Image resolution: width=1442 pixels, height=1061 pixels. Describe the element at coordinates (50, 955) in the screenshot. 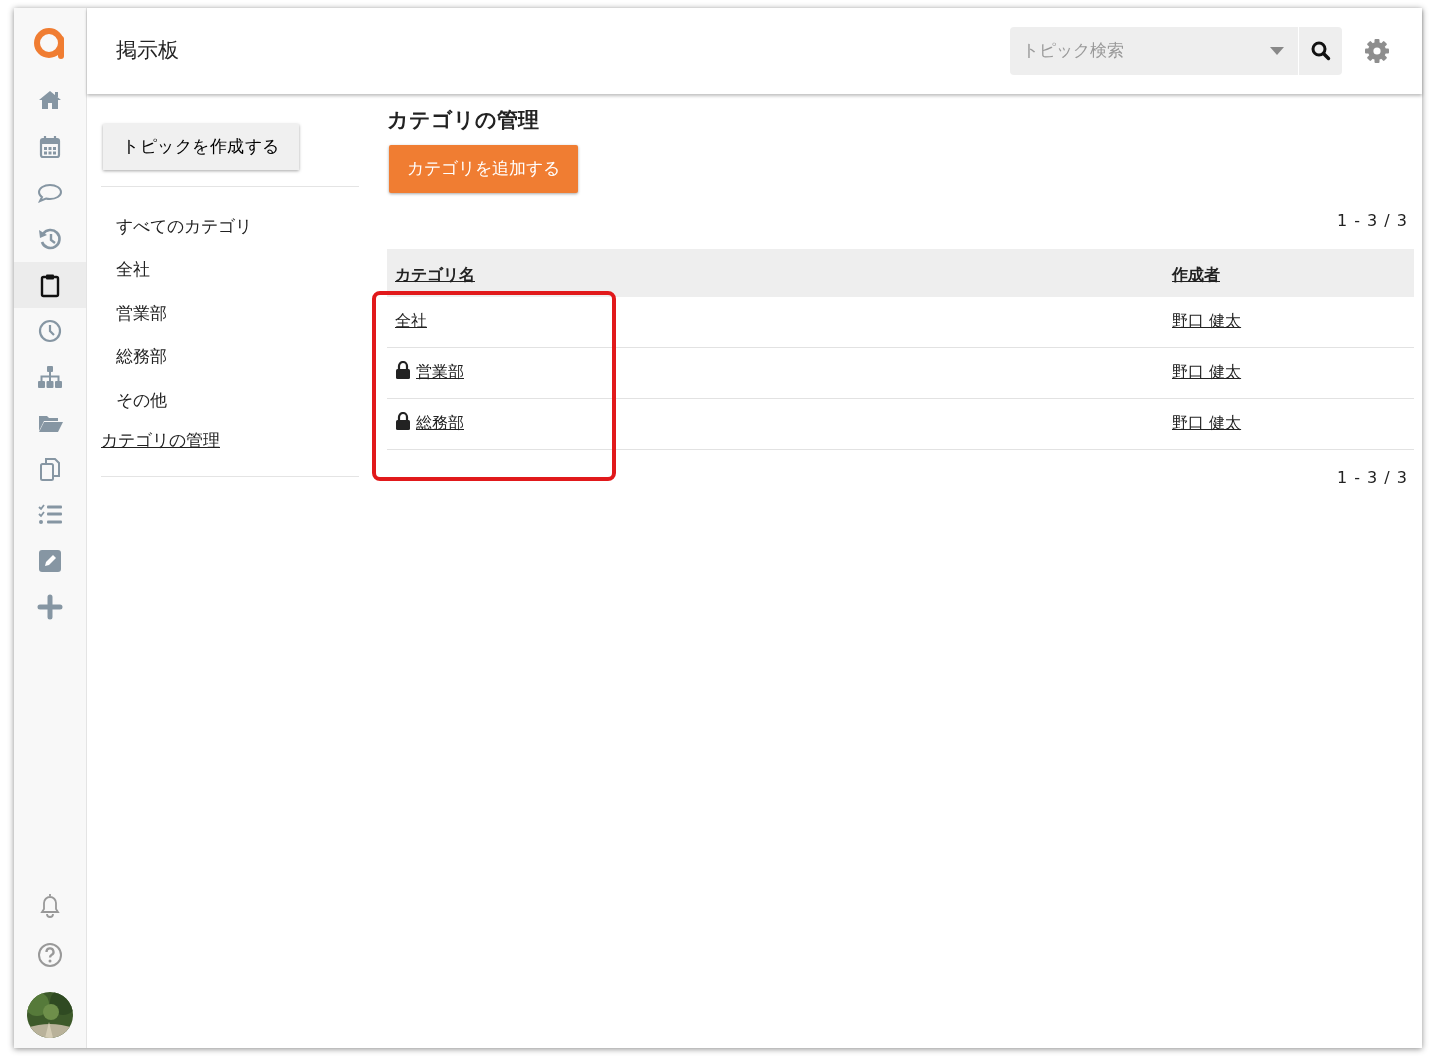

I see `help-icon` at that location.